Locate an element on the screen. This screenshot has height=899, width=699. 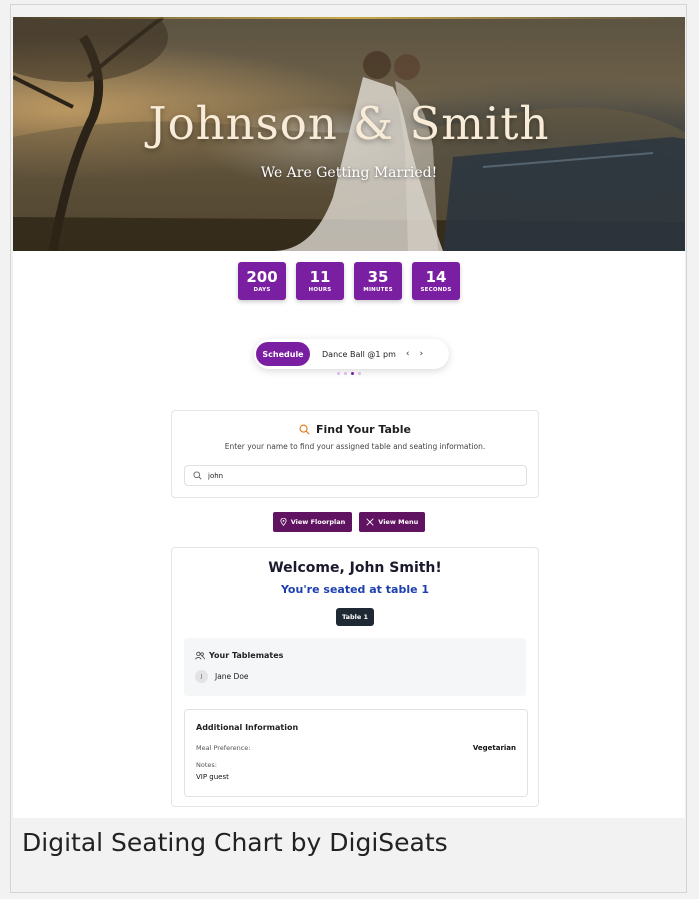
carousel-dot-active is located at coordinates (352, 373).